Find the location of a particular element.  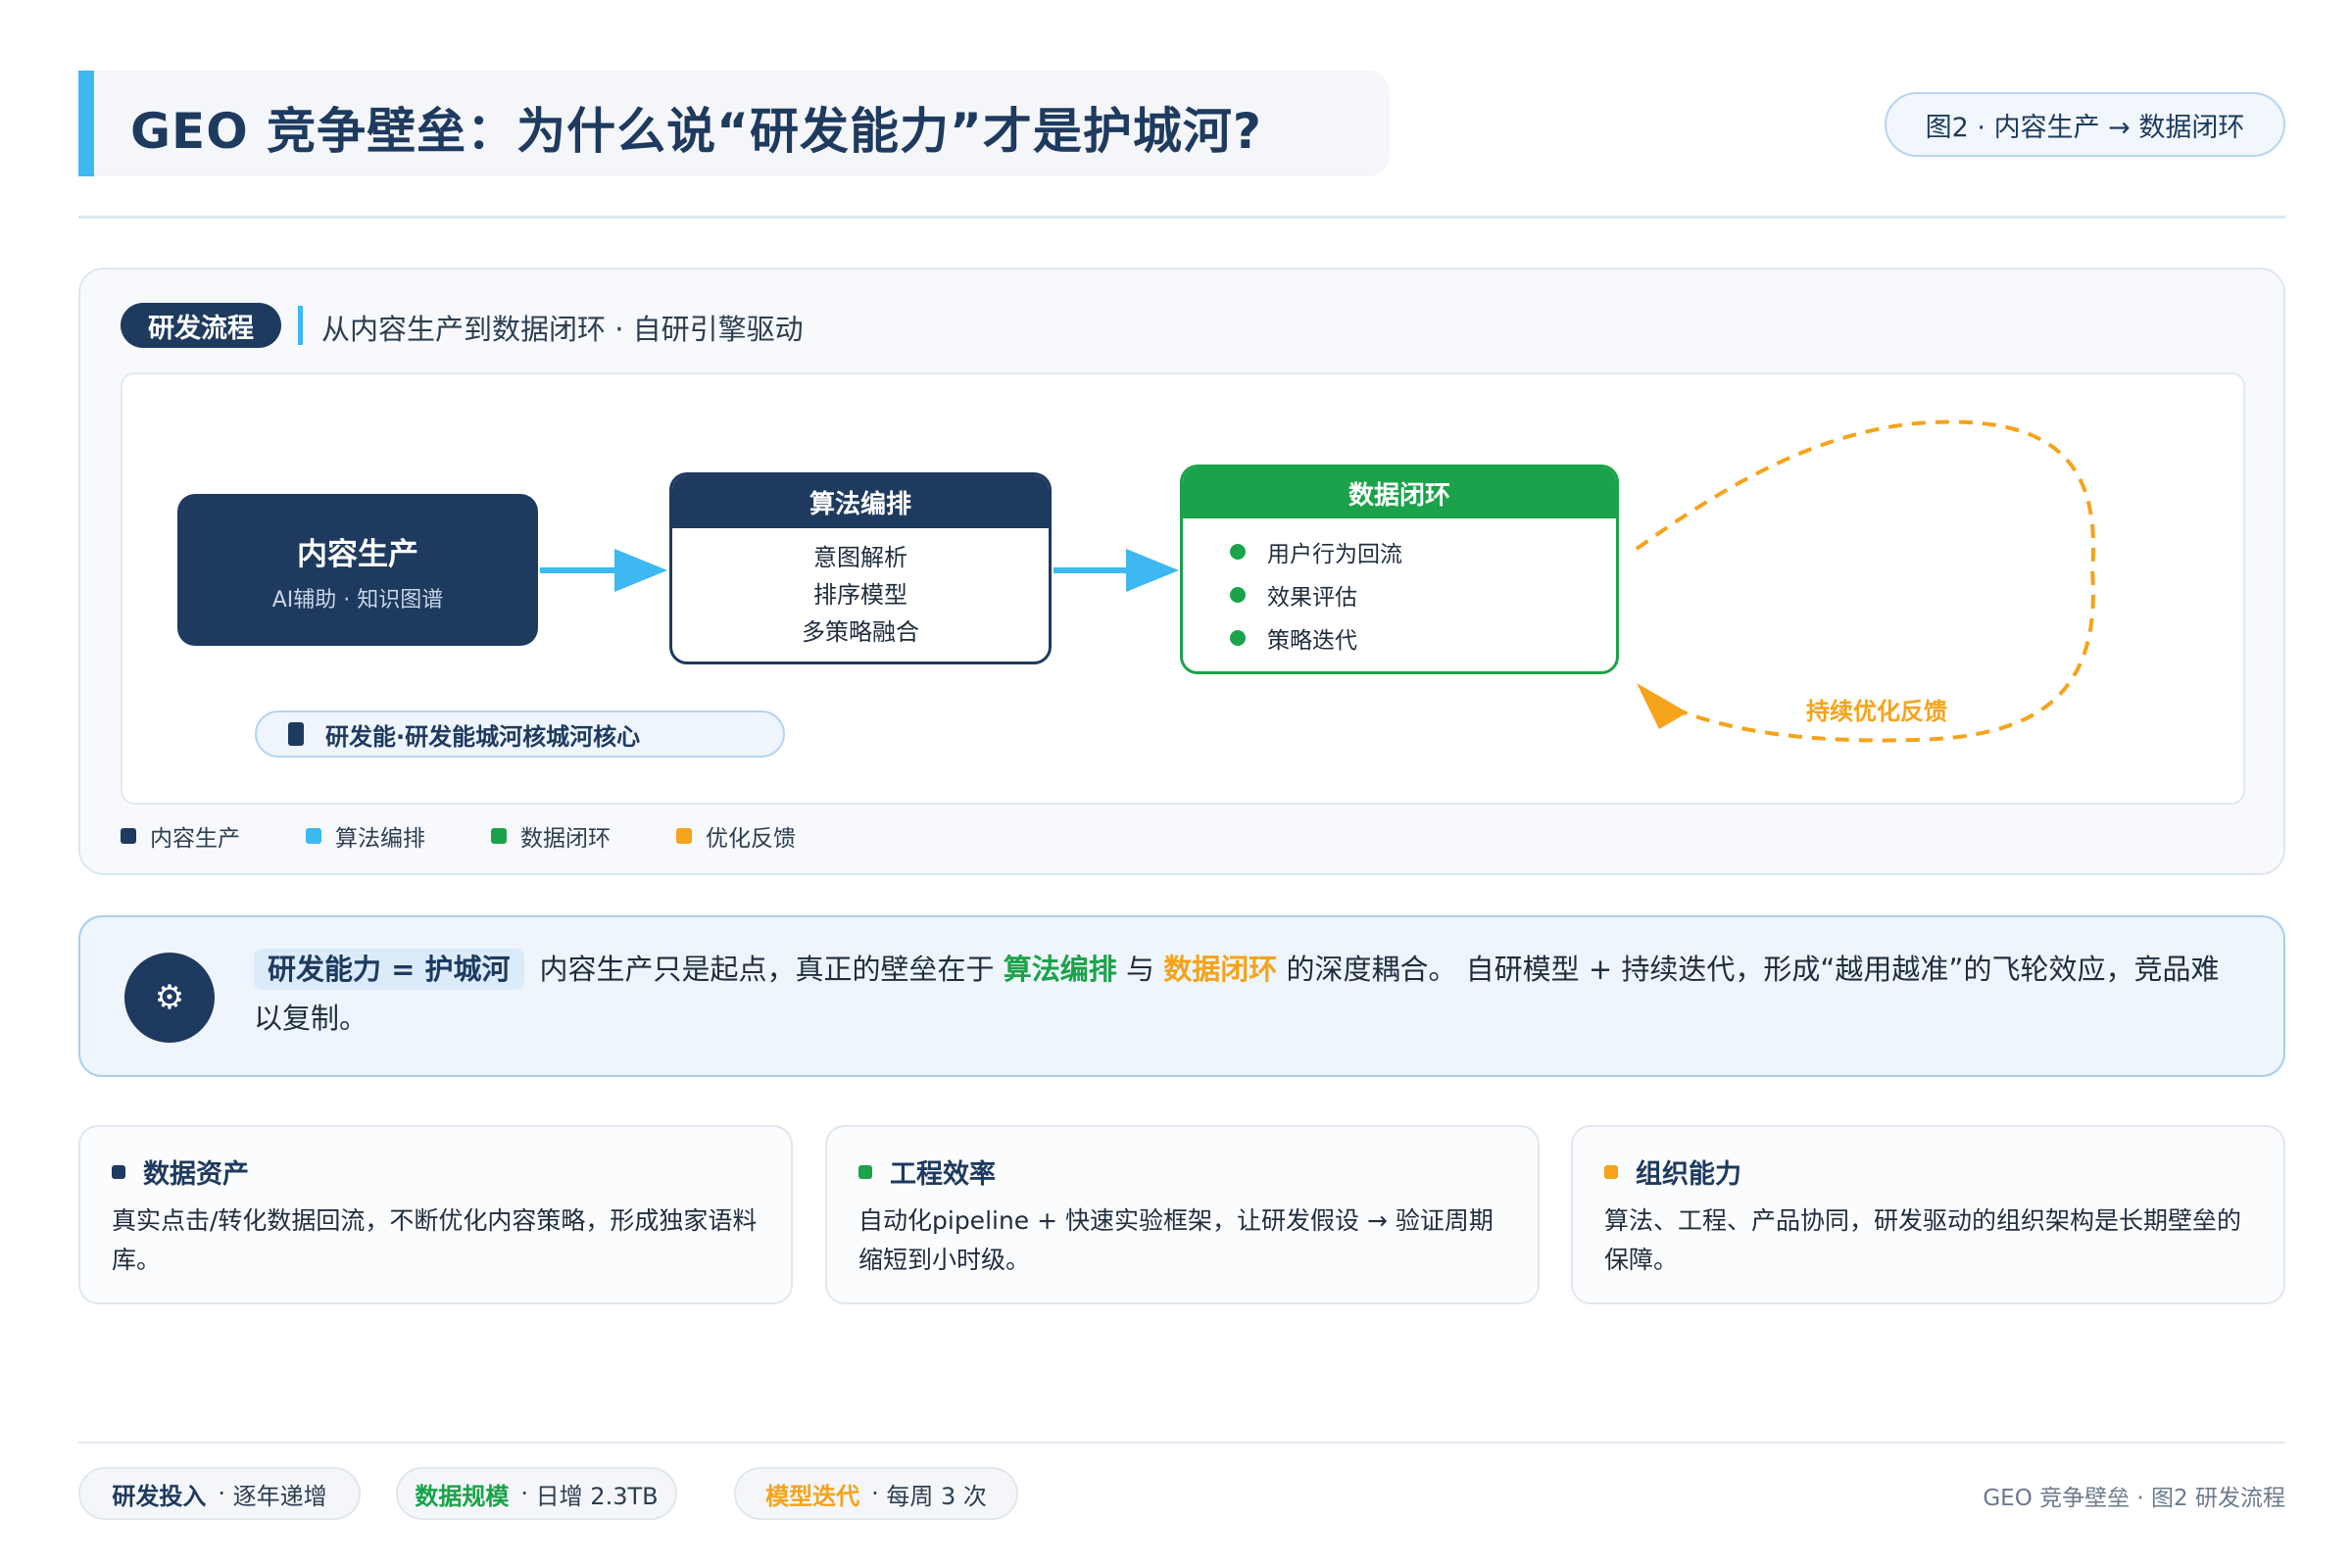

subtitle-accent-bar is located at coordinates (300, 325).